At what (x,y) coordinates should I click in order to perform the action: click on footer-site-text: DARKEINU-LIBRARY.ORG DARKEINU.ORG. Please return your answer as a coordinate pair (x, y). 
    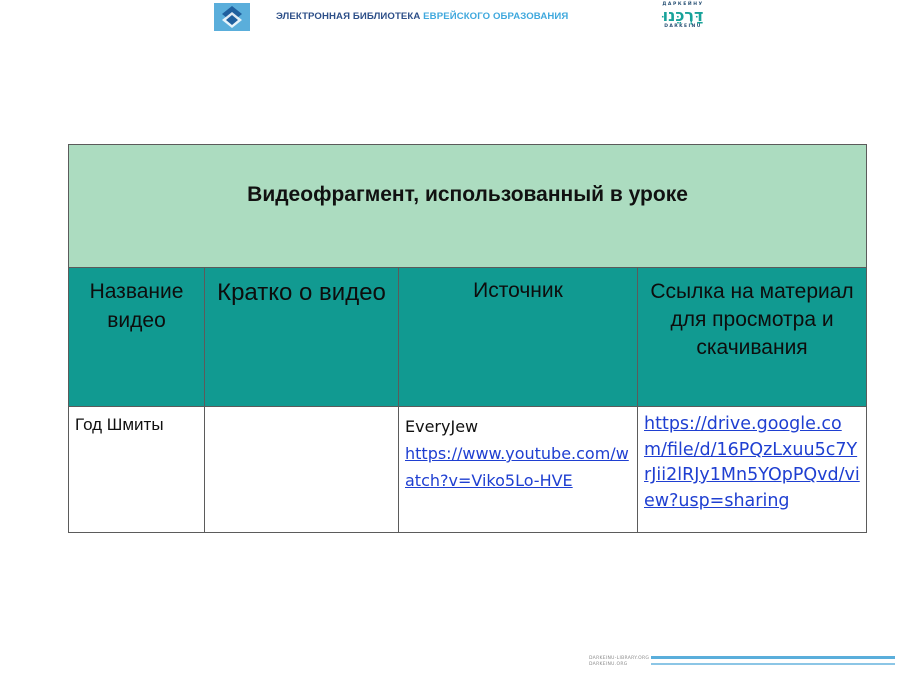
    Looking at the image, I should click on (619, 662).